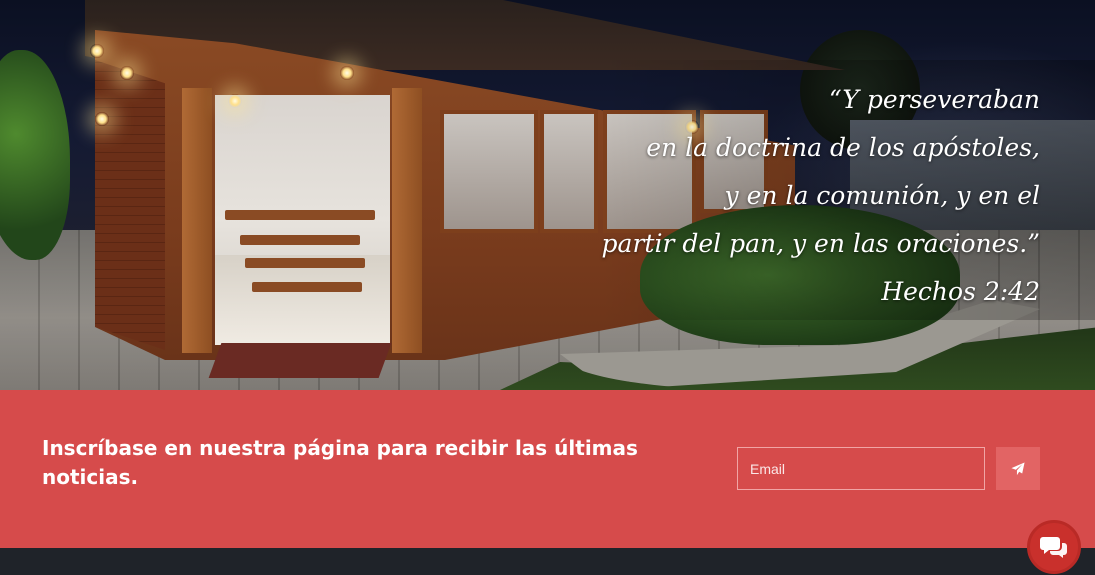  I want to click on chat-bubbles-icon, so click(1053, 547).